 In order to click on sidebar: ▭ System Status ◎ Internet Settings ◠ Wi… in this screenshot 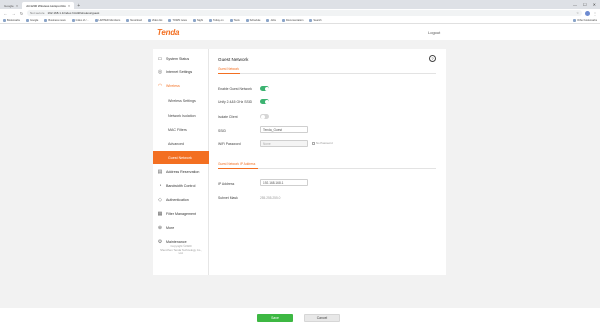, I will do `click(181, 162)`.